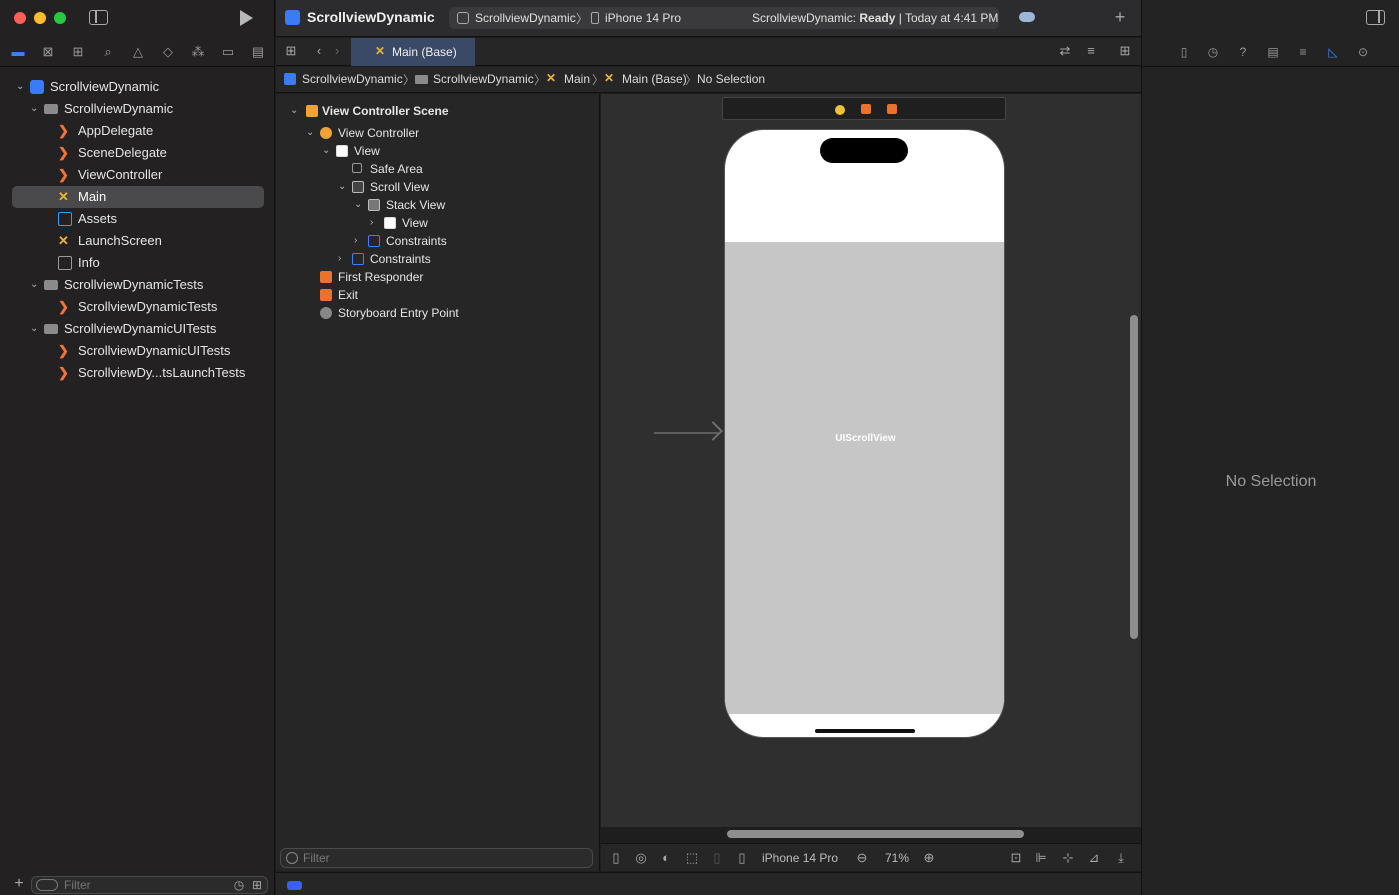 This screenshot has height=895, width=1399. What do you see at coordinates (337, 51) in the screenshot?
I see `forward-icon: ›` at bounding box center [337, 51].